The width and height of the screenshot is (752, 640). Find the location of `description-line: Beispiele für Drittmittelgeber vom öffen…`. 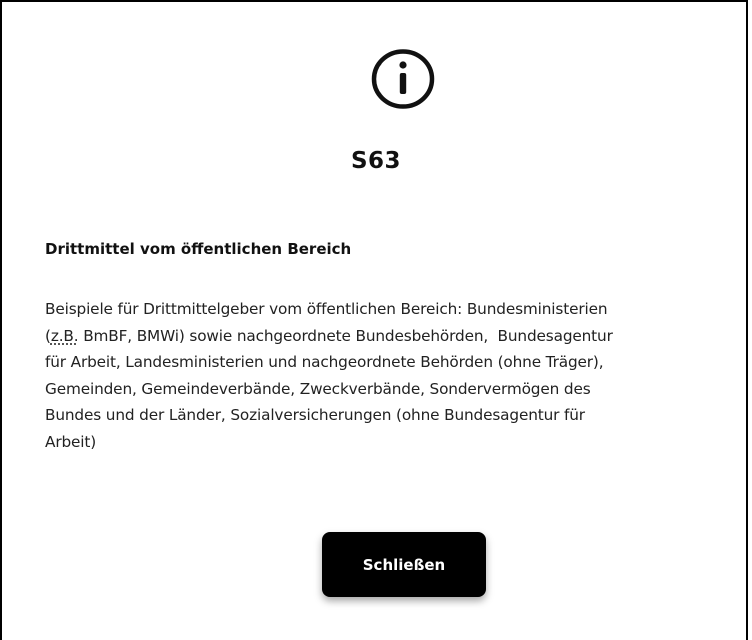

description-line: Beispiele für Drittmittelgeber vom öffen… is located at coordinates (326, 309).